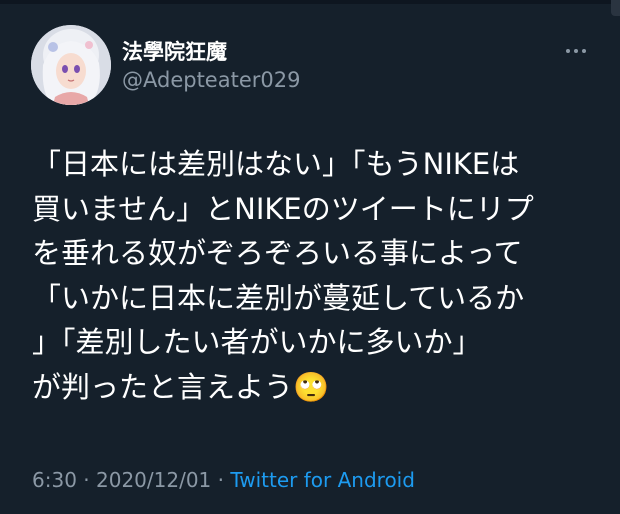 This screenshot has width=620, height=514. I want to click on tweet-date: 2020/12/01, so click(153, 480).